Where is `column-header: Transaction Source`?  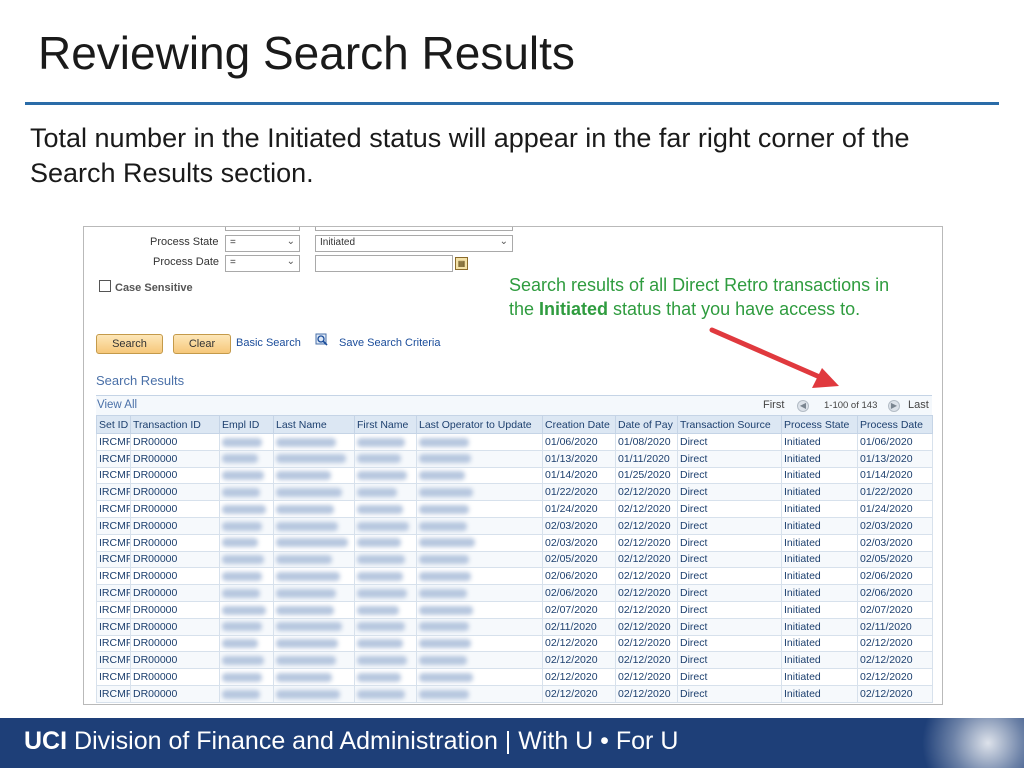 column-header: Transaction Source is located at coordinates (729, 424).